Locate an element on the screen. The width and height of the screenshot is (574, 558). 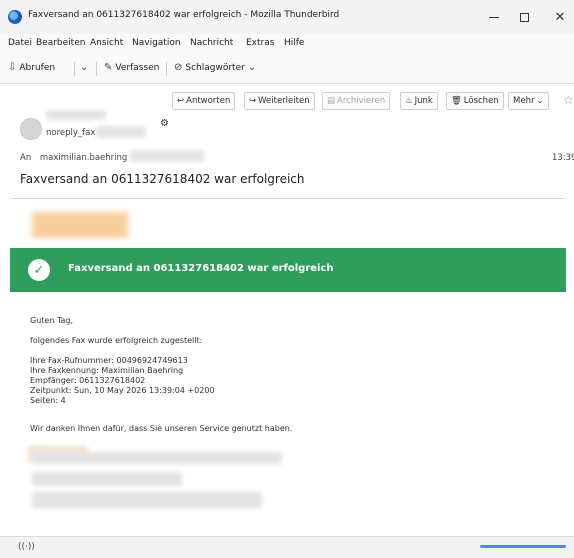
detail-fax-number: Ihre Fax-Rufnummer: 00496924749613 is located at coordinates (109, 360).